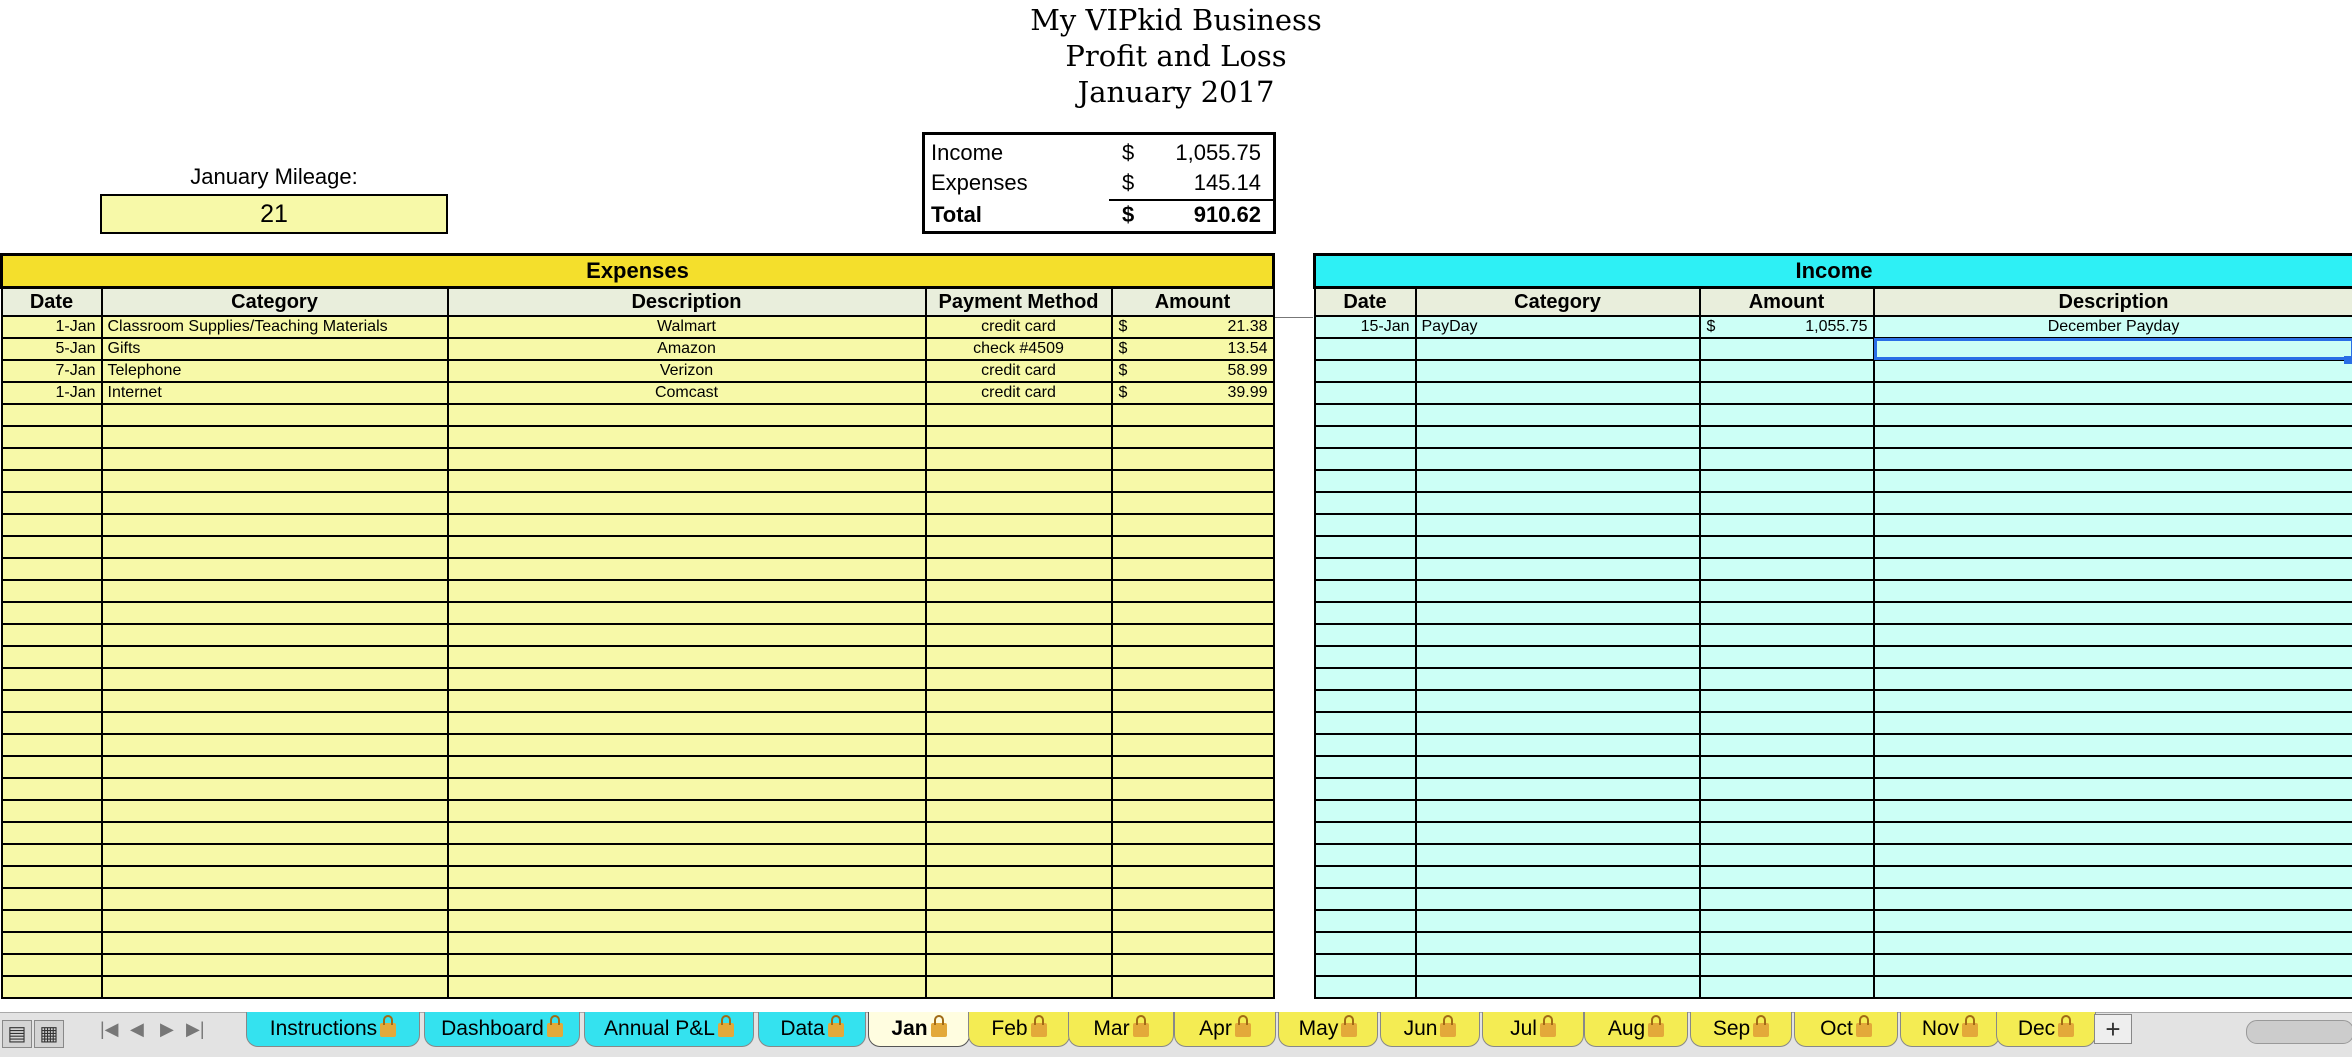  Describe the element at coordinates (1121, 1029) in the screenshot. I see `sheet-tab-mar: Mar` at that location.